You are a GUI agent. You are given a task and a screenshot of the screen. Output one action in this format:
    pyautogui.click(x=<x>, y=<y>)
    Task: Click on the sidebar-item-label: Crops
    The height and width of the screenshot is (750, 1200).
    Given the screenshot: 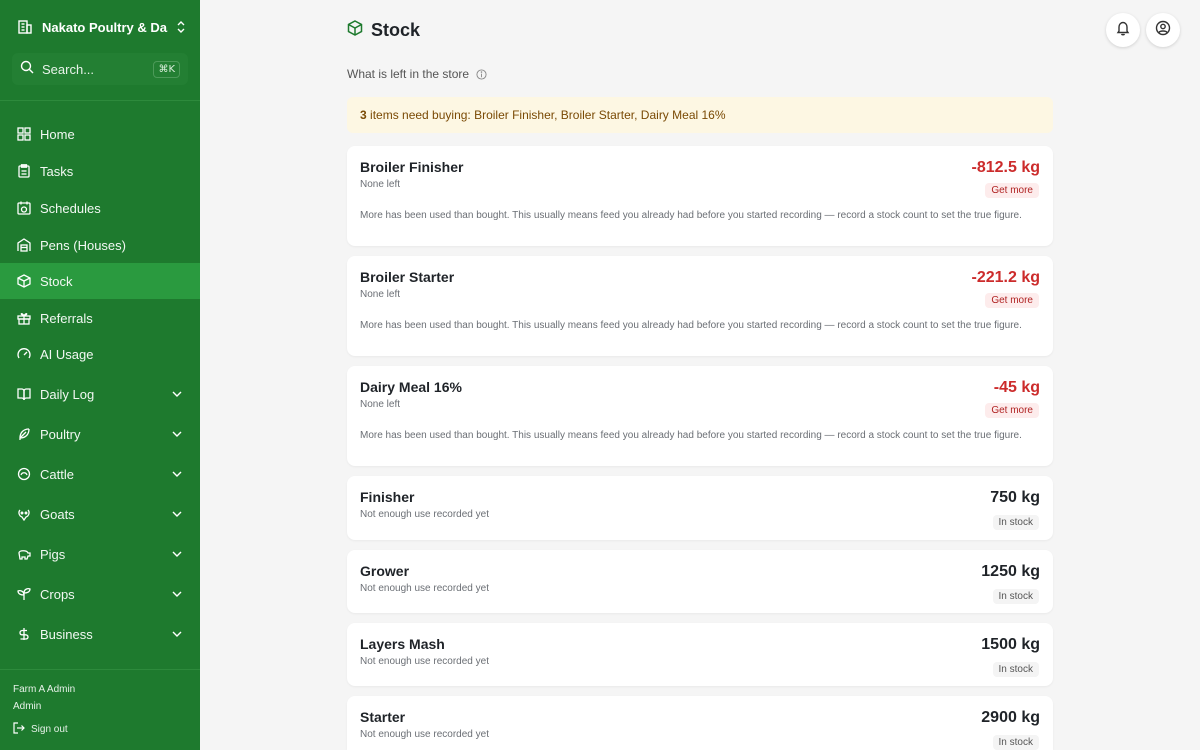 What is the action you would take?
    pyautogui.click(x=57, y=594)
    